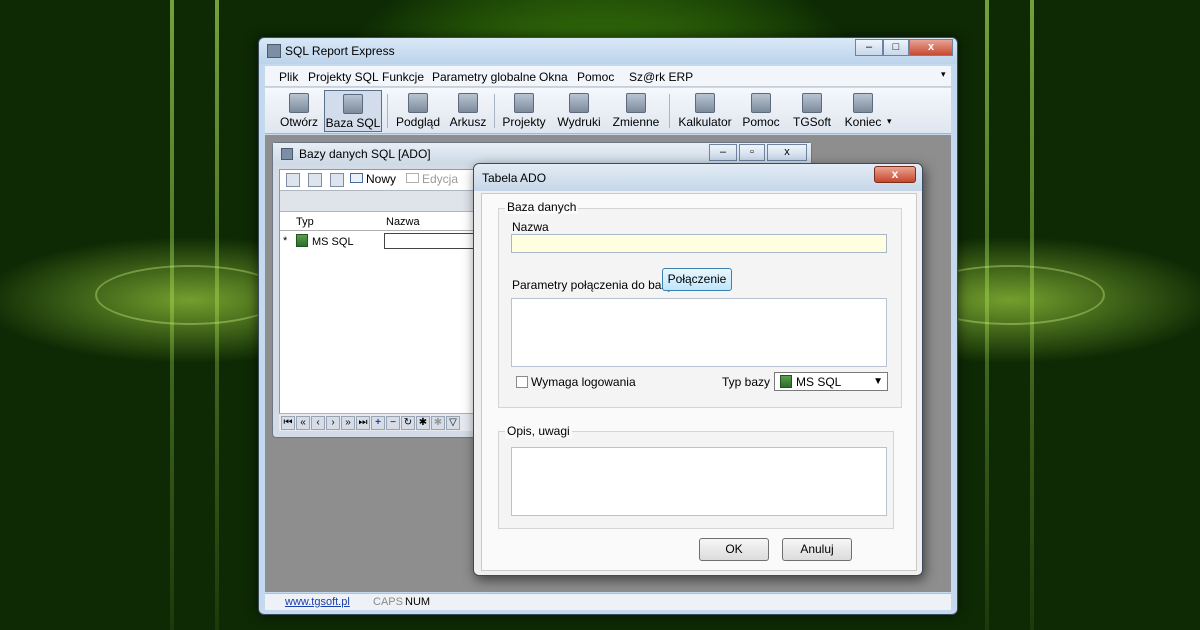 The height and width of the screenshot is (630, 1200). I want to click on help-icon, so click(761, 103).